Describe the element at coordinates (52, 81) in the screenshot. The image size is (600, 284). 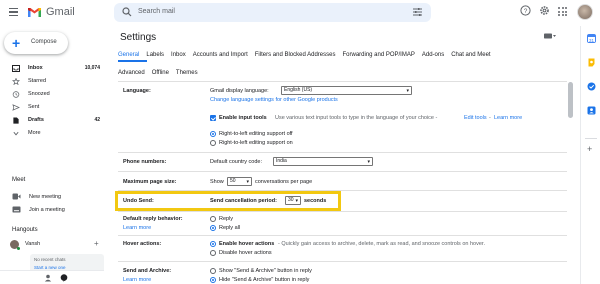
I see `sidebar-item-starred: Starred` at that location.